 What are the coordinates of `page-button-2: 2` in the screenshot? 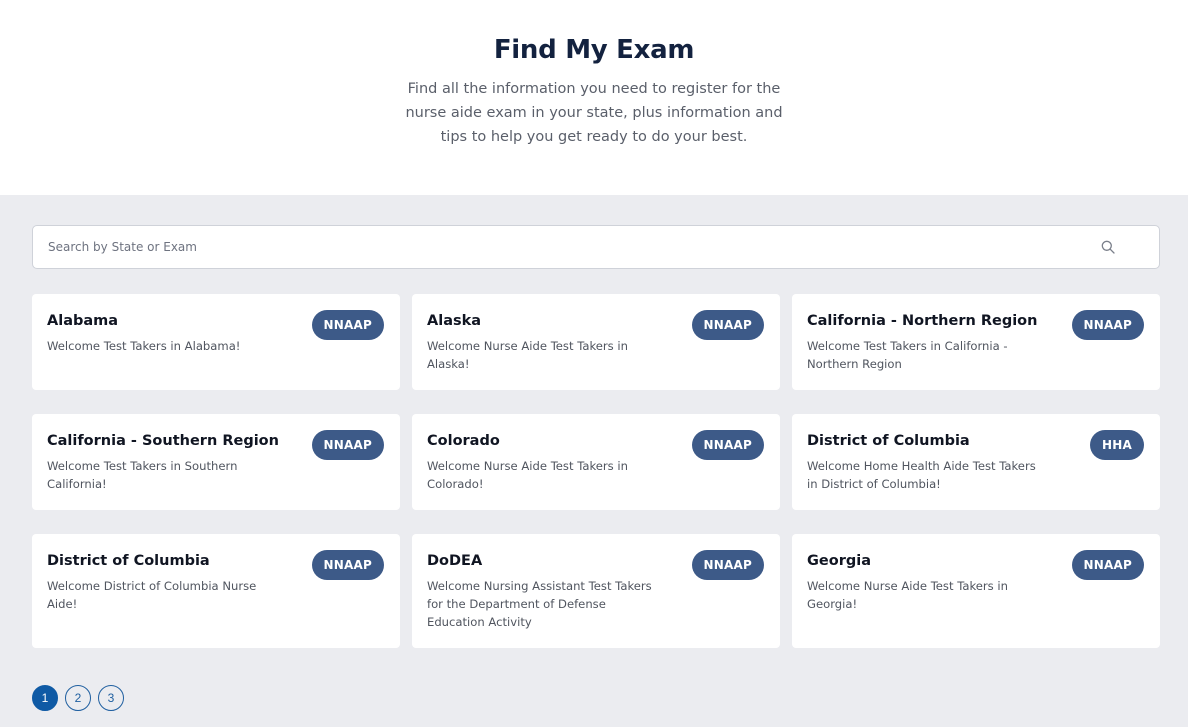 It's located at (78, 698).